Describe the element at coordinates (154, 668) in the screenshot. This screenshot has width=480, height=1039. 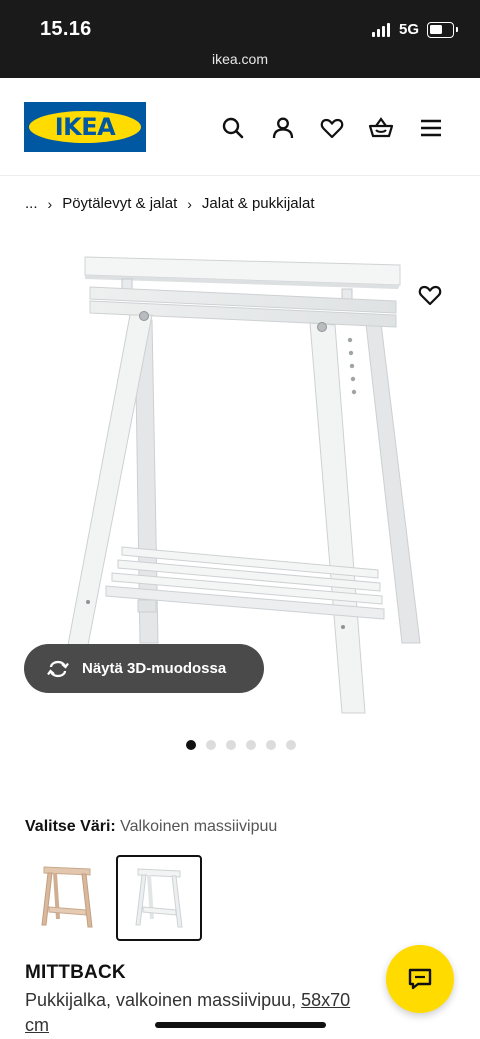
I see `view-3d-label: Näytä 3D-muodossa` at that location.